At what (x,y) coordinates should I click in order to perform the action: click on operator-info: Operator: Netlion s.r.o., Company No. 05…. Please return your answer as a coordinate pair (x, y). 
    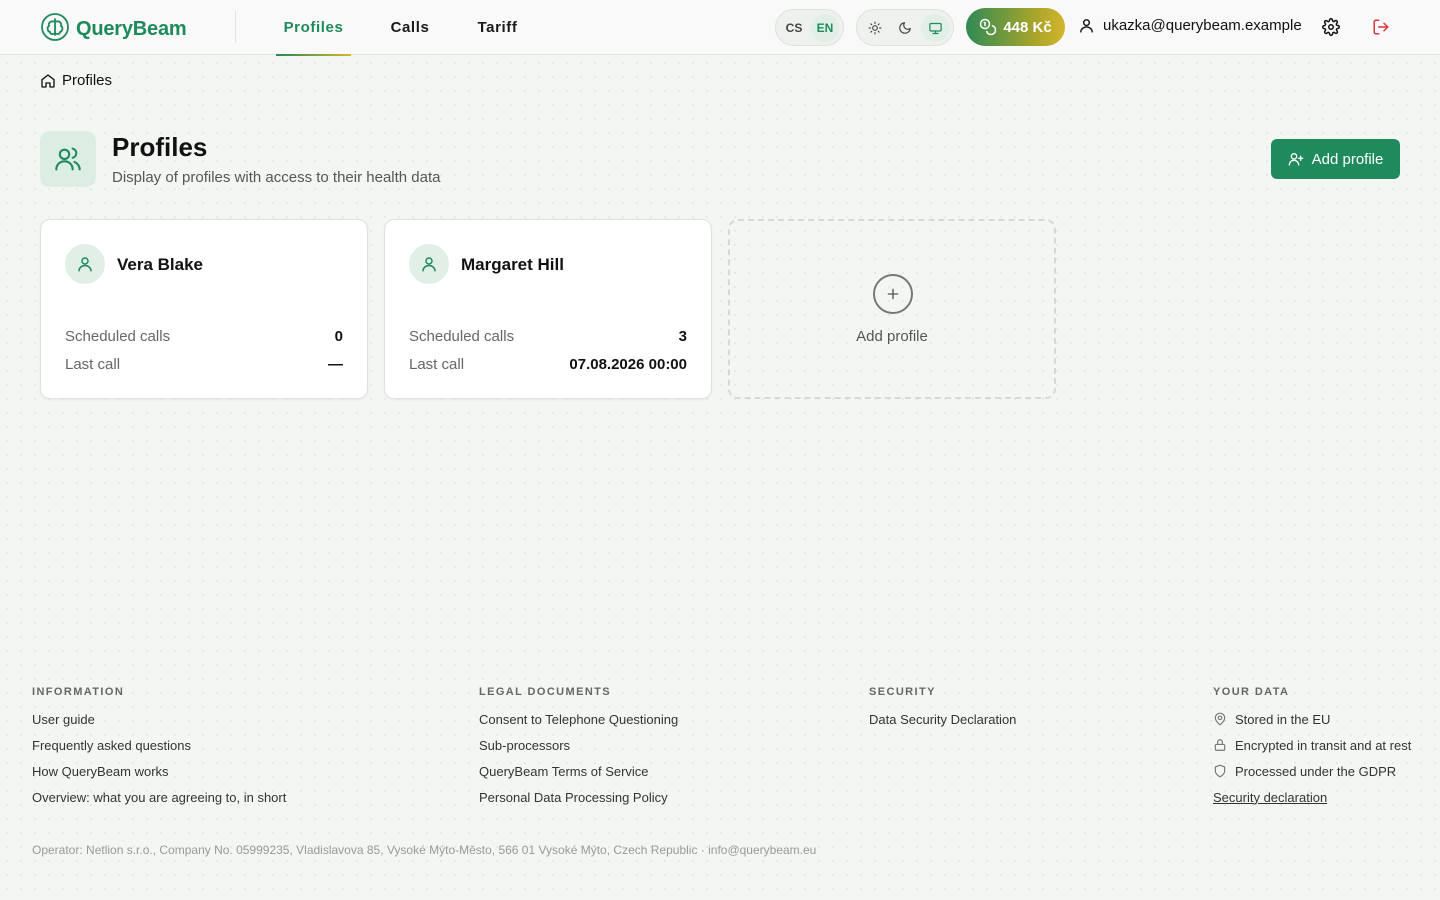
    Looking at the image, I should click on (424, 850).